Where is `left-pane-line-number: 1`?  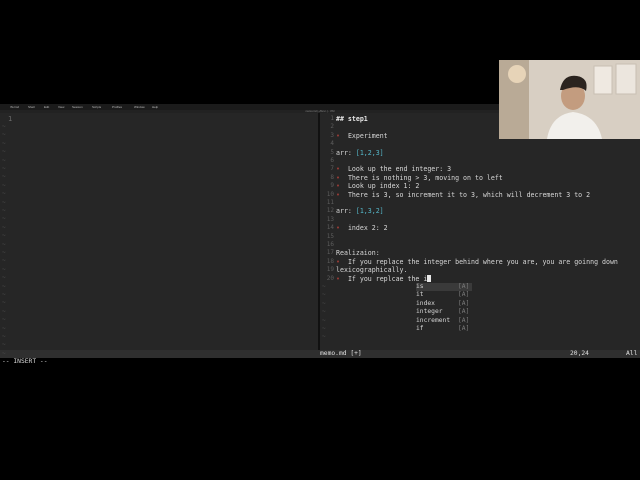
left-pane-line-number: 1 is located at coordinates (10, 119).